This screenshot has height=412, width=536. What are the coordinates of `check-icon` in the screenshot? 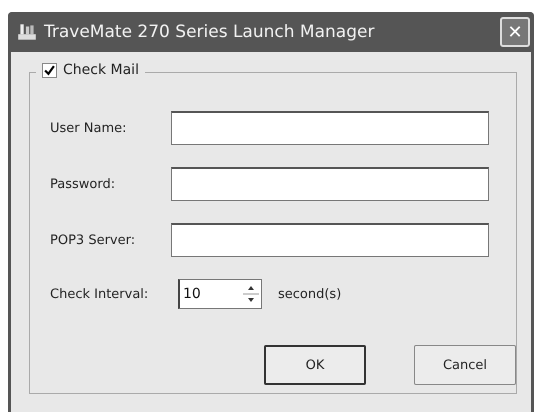 It's located at (49, 70).